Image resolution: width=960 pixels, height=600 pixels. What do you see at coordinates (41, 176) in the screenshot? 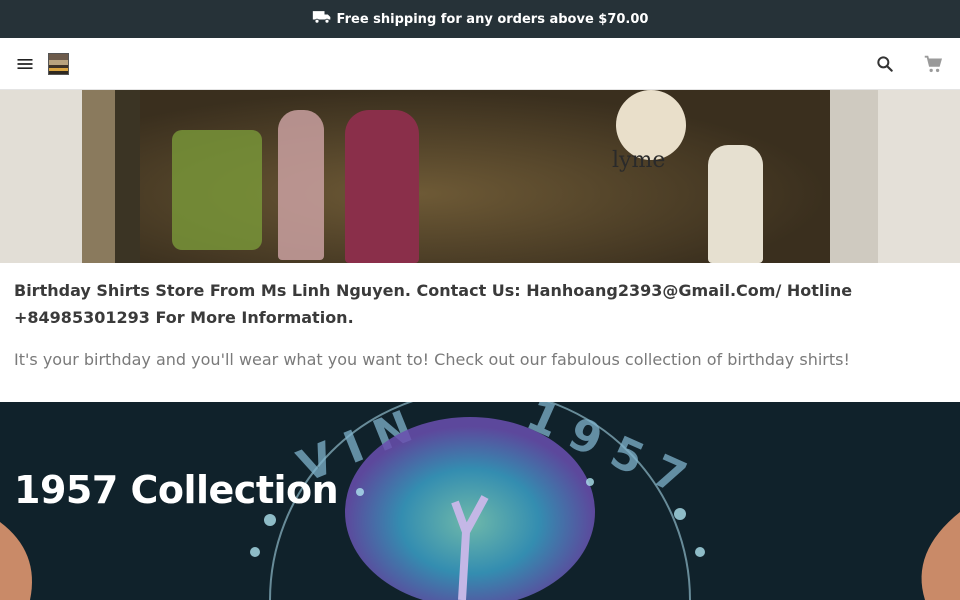
I see `banner-wall-left` at bounding box center [41, 176].